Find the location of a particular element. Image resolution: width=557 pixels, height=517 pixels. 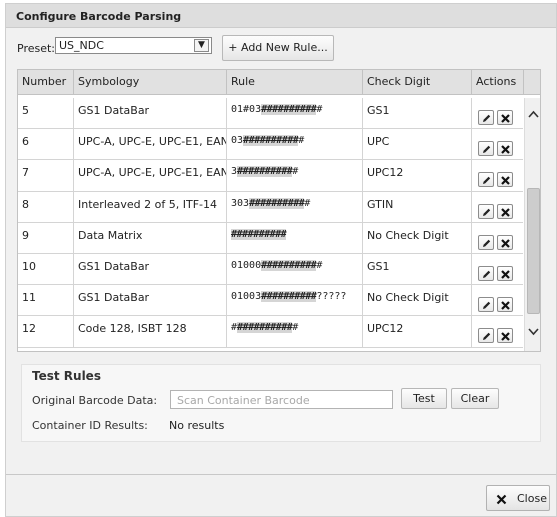

container-results-value: No results is located at coordinates (197, 425).